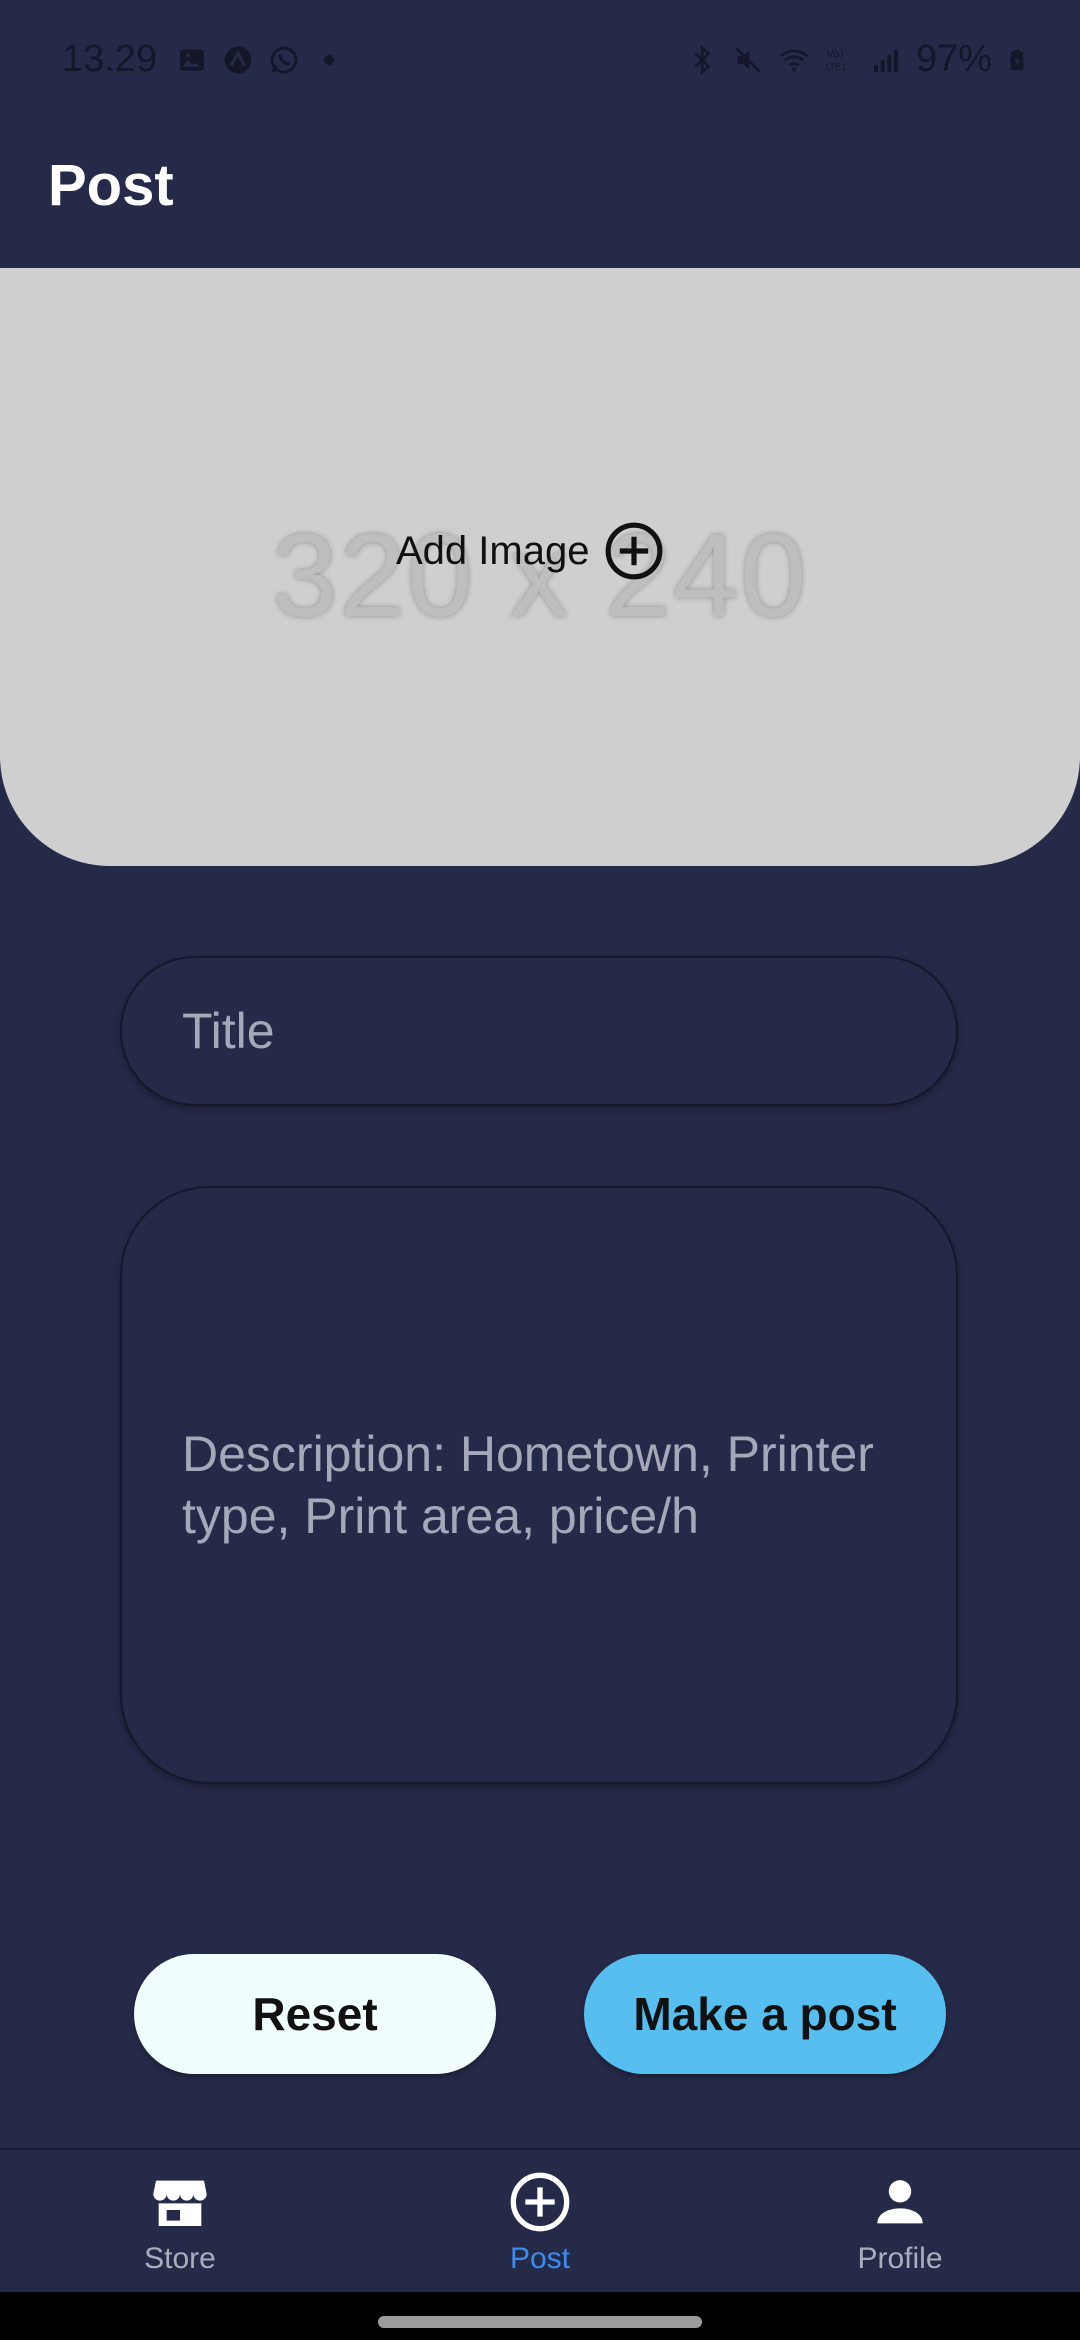  Describe the element at coordinates (315, 2014) in the screenshot. I see `reset-button: Reset` at that location.